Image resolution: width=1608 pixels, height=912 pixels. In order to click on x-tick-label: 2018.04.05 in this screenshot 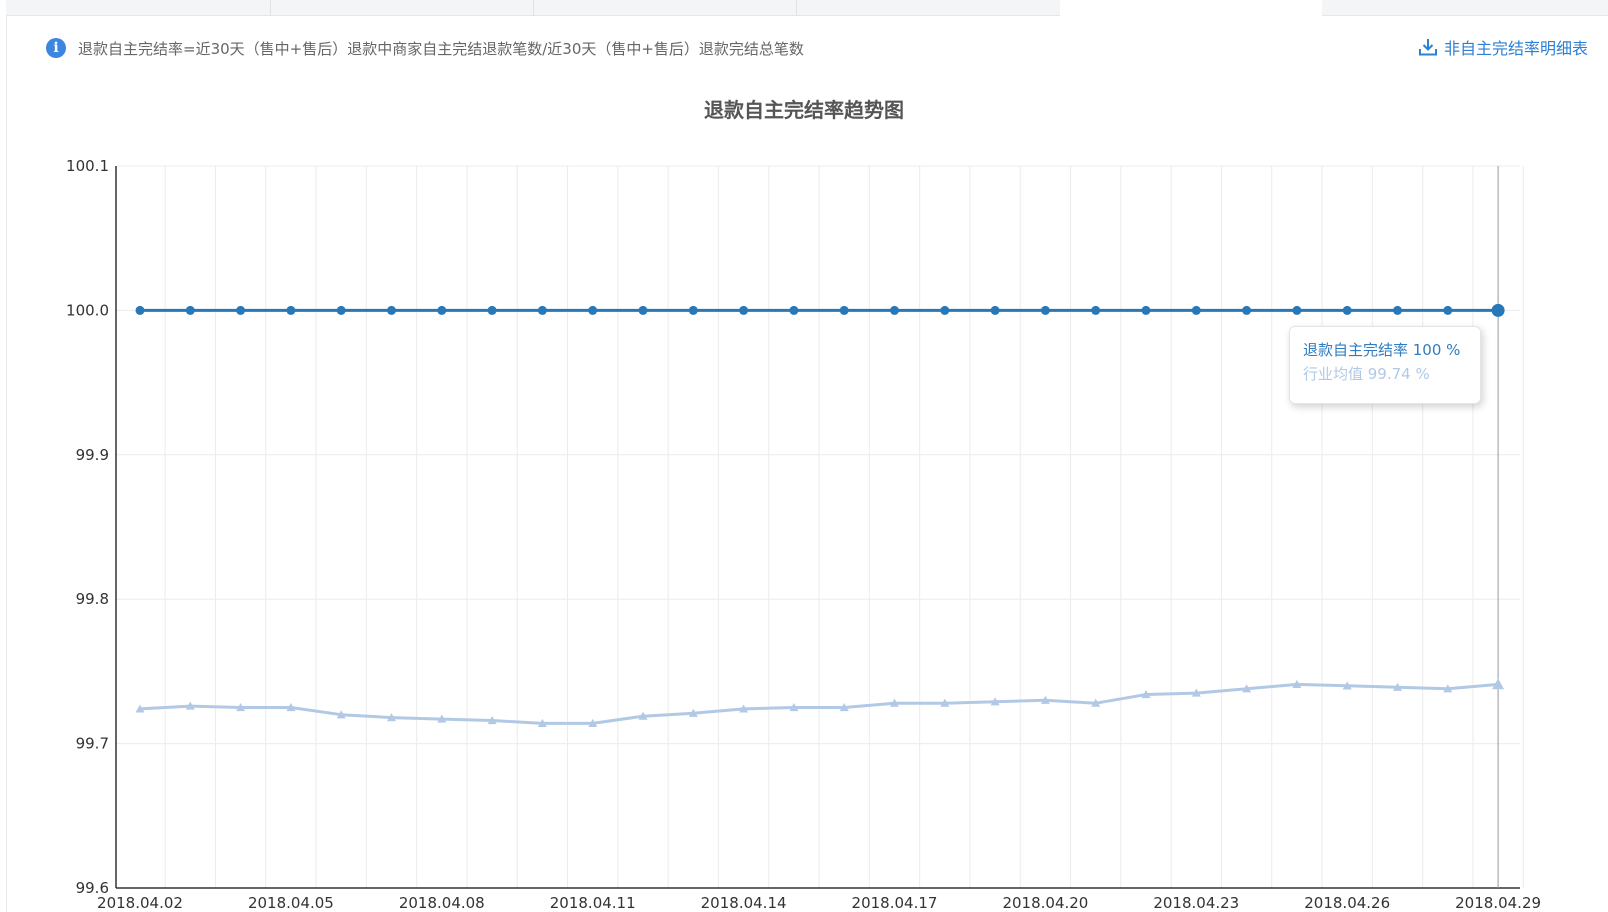, I will do `click(291, 903)`.